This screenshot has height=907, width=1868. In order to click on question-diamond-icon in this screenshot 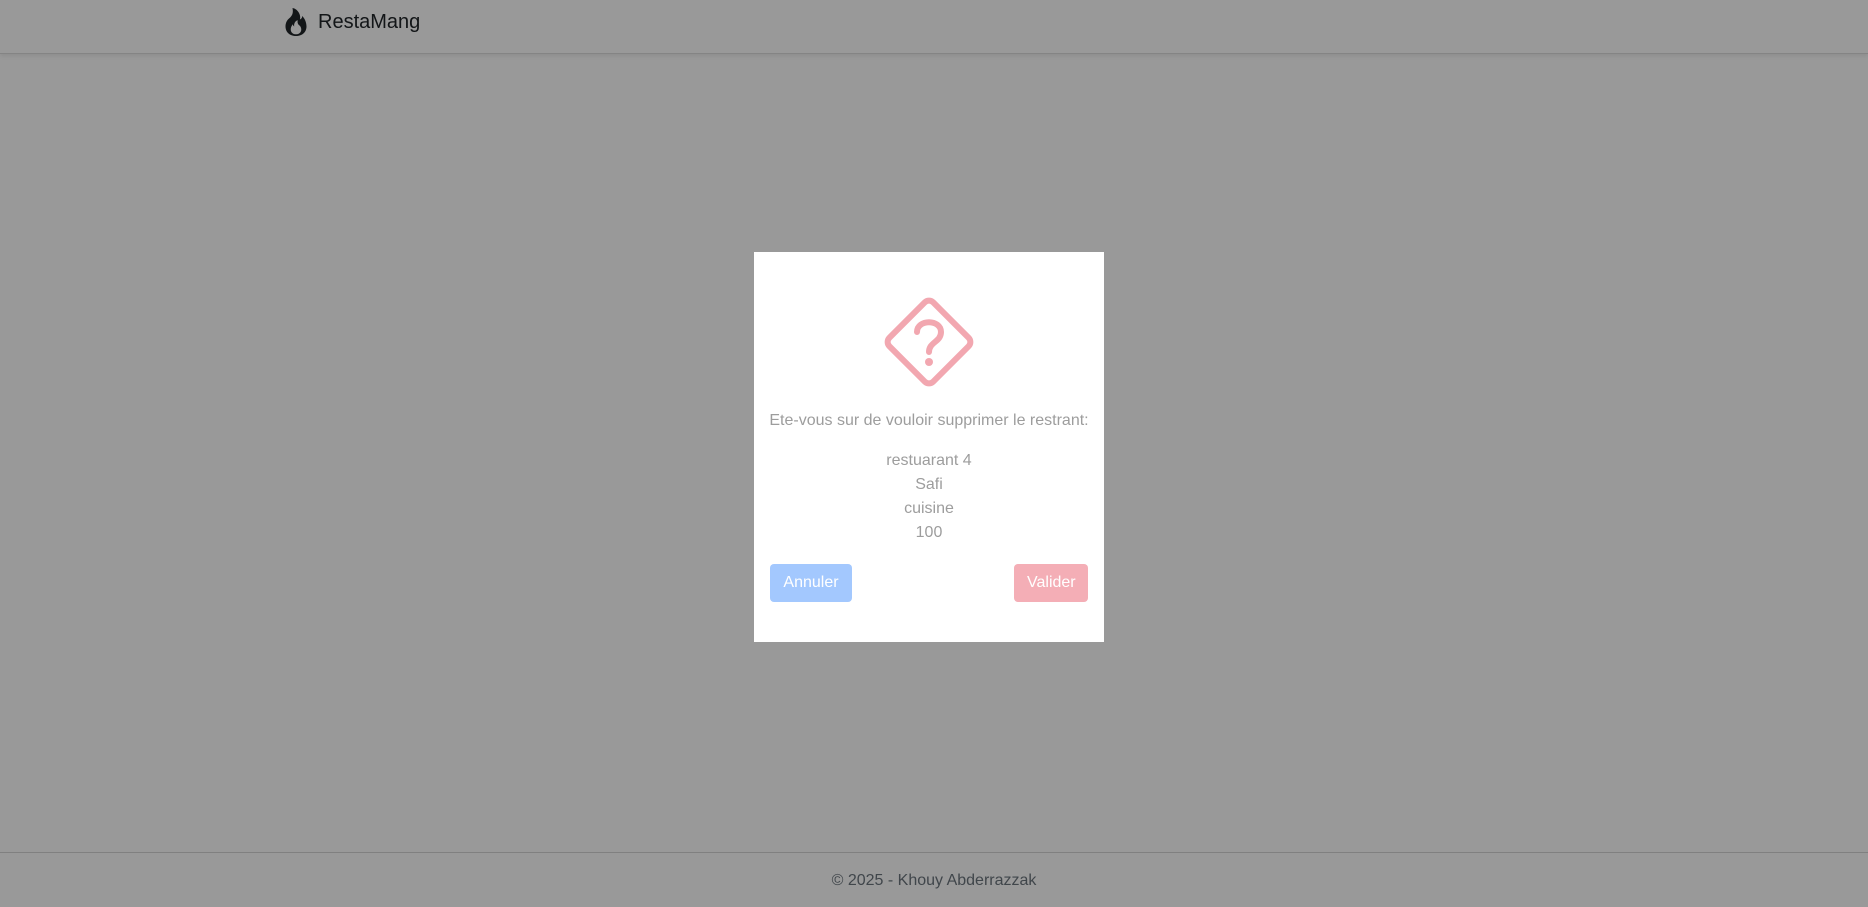, I will do `click(929, 342)`.